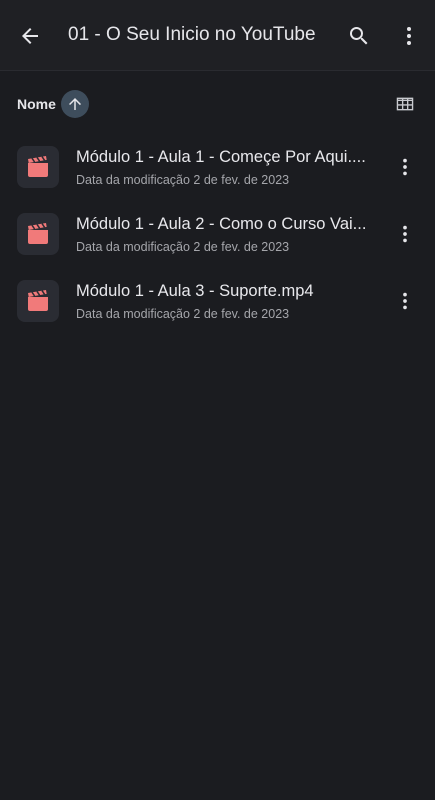  I want to click on sort-by-name-button: Nome, so click(36, 104).